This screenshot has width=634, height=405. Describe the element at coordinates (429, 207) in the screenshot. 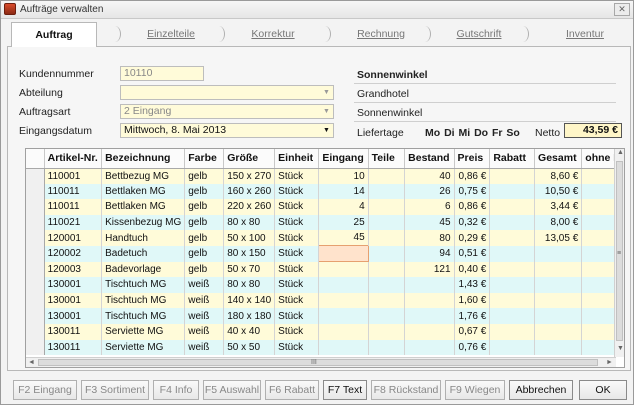

I see `table-cell: 6` at that location.